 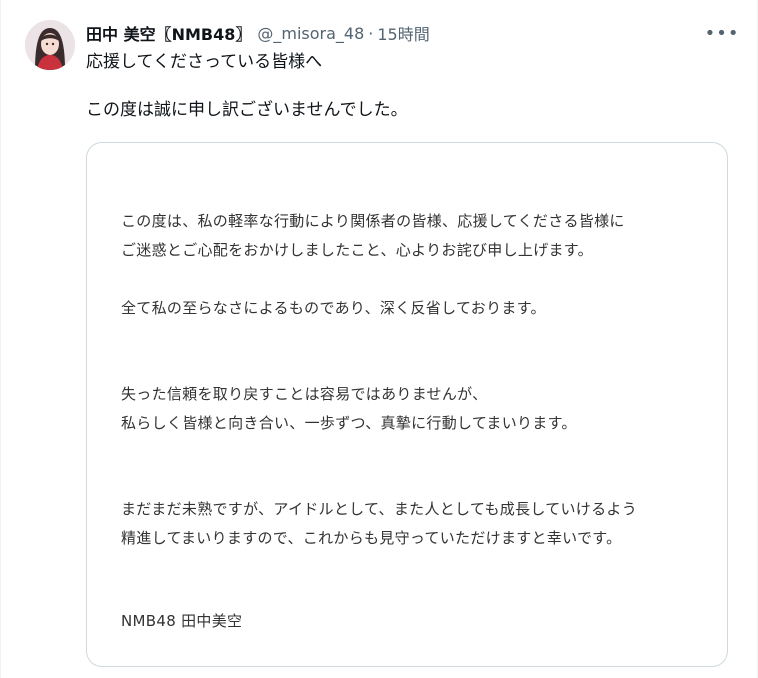 I want to click on statement-line: 精進してまいりますので、これからも見守っていただけますと幸いです。, so click(x=371, y=538).